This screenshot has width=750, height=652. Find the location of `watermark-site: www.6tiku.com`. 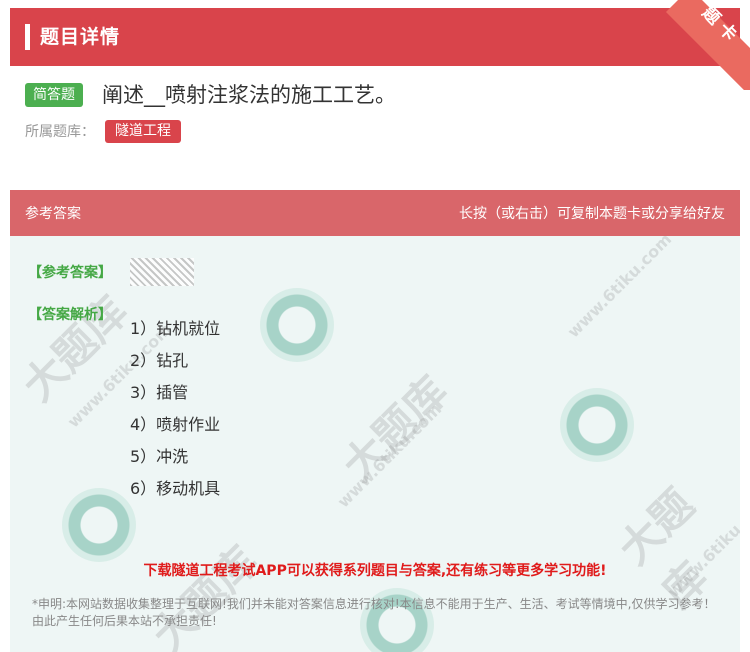

watermark-site: www.6tiku.com is located at coordinates (619, 289).